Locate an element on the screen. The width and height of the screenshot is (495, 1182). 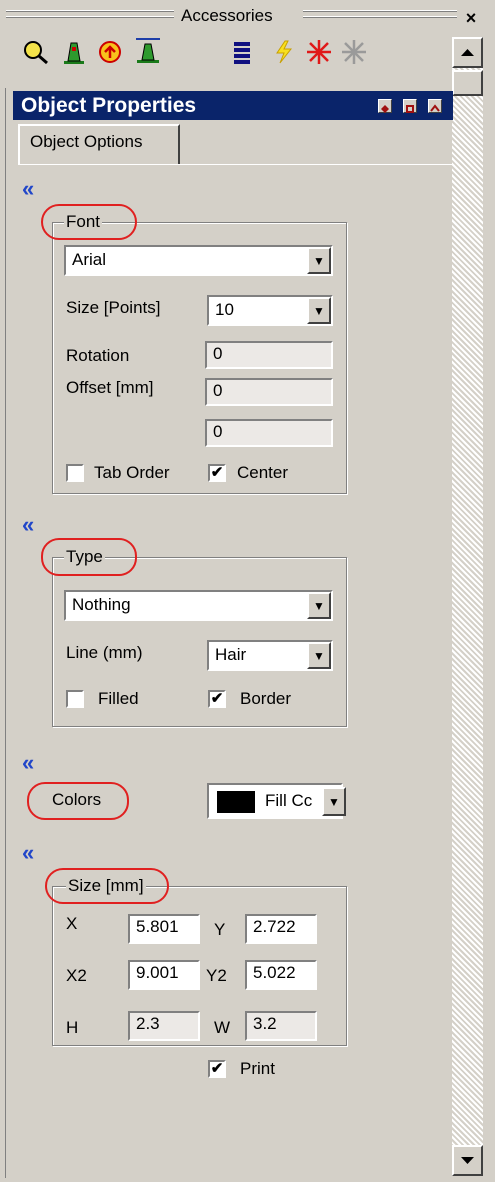
h-field: 2.3 is located at coordinates (164, 1026).